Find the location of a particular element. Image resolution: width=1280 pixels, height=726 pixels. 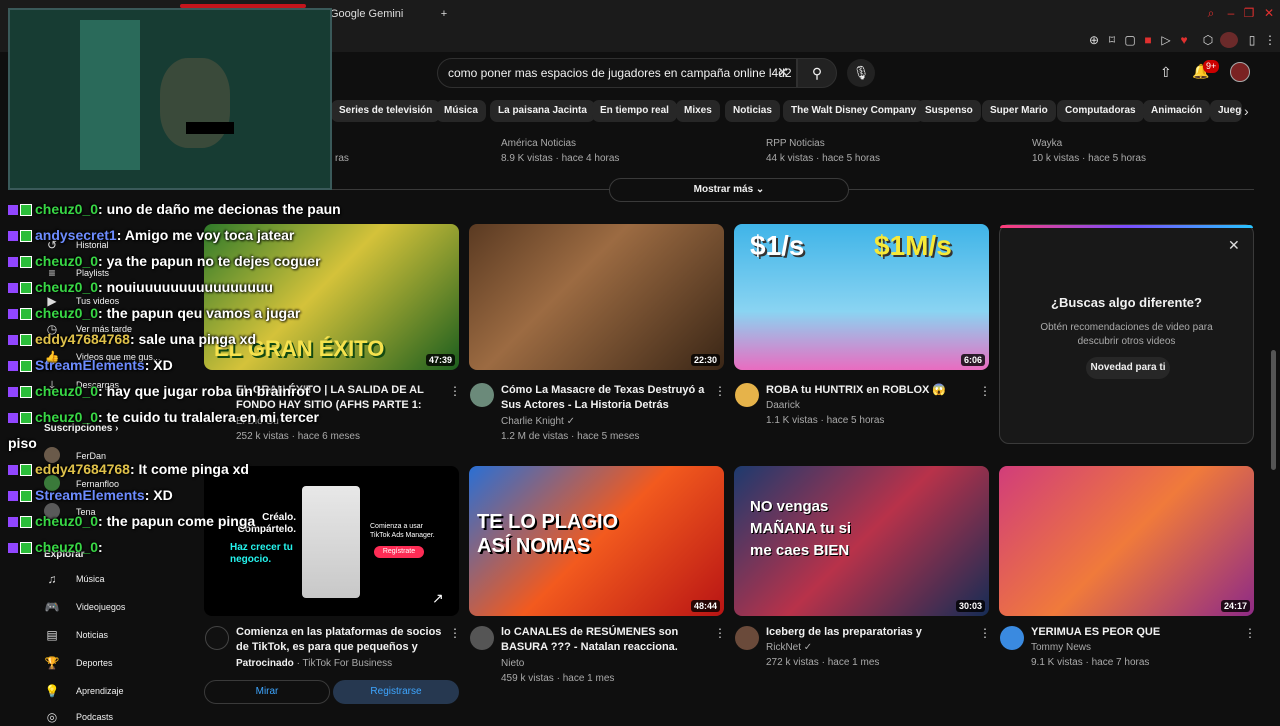

chip: Super Mario is located at coordinates (1019, 111).